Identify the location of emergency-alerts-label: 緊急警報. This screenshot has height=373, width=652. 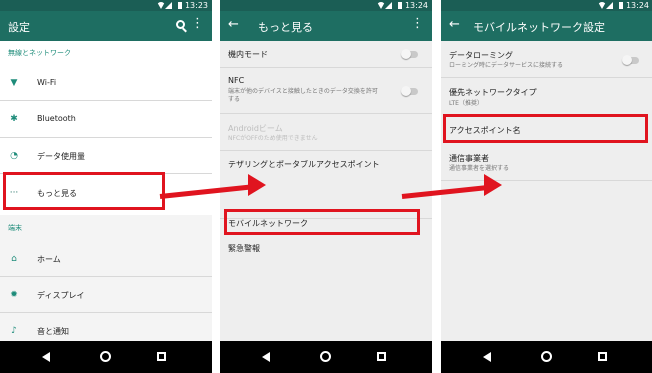
(244, 248).